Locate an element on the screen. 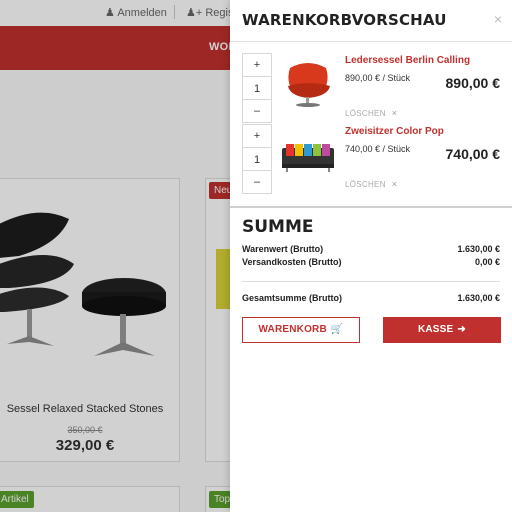  summary-value: 1.630,00 € is located at coordinates (478, 249).